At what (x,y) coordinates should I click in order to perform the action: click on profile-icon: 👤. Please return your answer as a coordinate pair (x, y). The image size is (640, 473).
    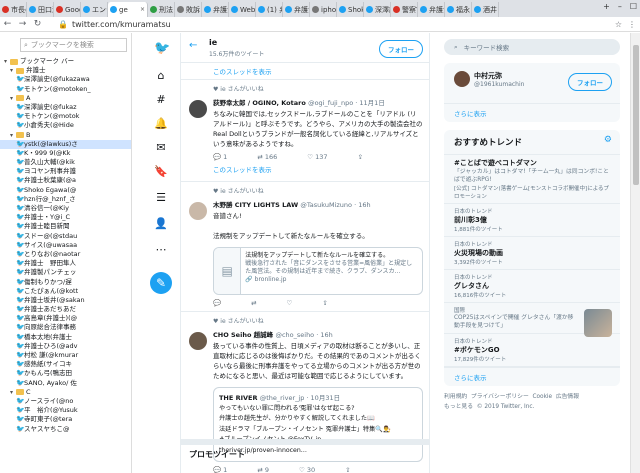
    Looking at the image, I should click on (161, 223).